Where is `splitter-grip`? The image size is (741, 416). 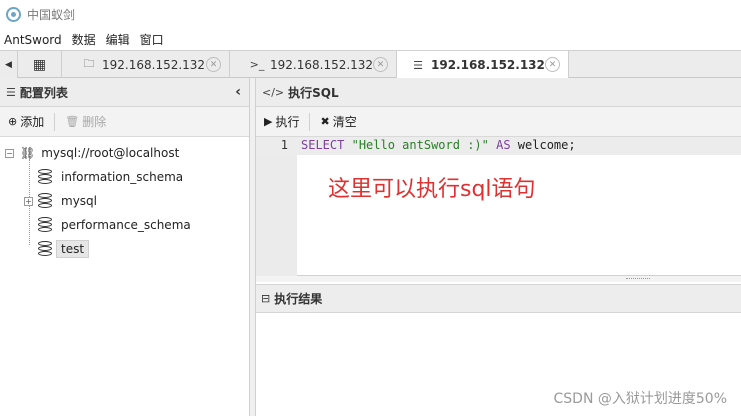 splitter-grip is located at coordinates (638, 279).